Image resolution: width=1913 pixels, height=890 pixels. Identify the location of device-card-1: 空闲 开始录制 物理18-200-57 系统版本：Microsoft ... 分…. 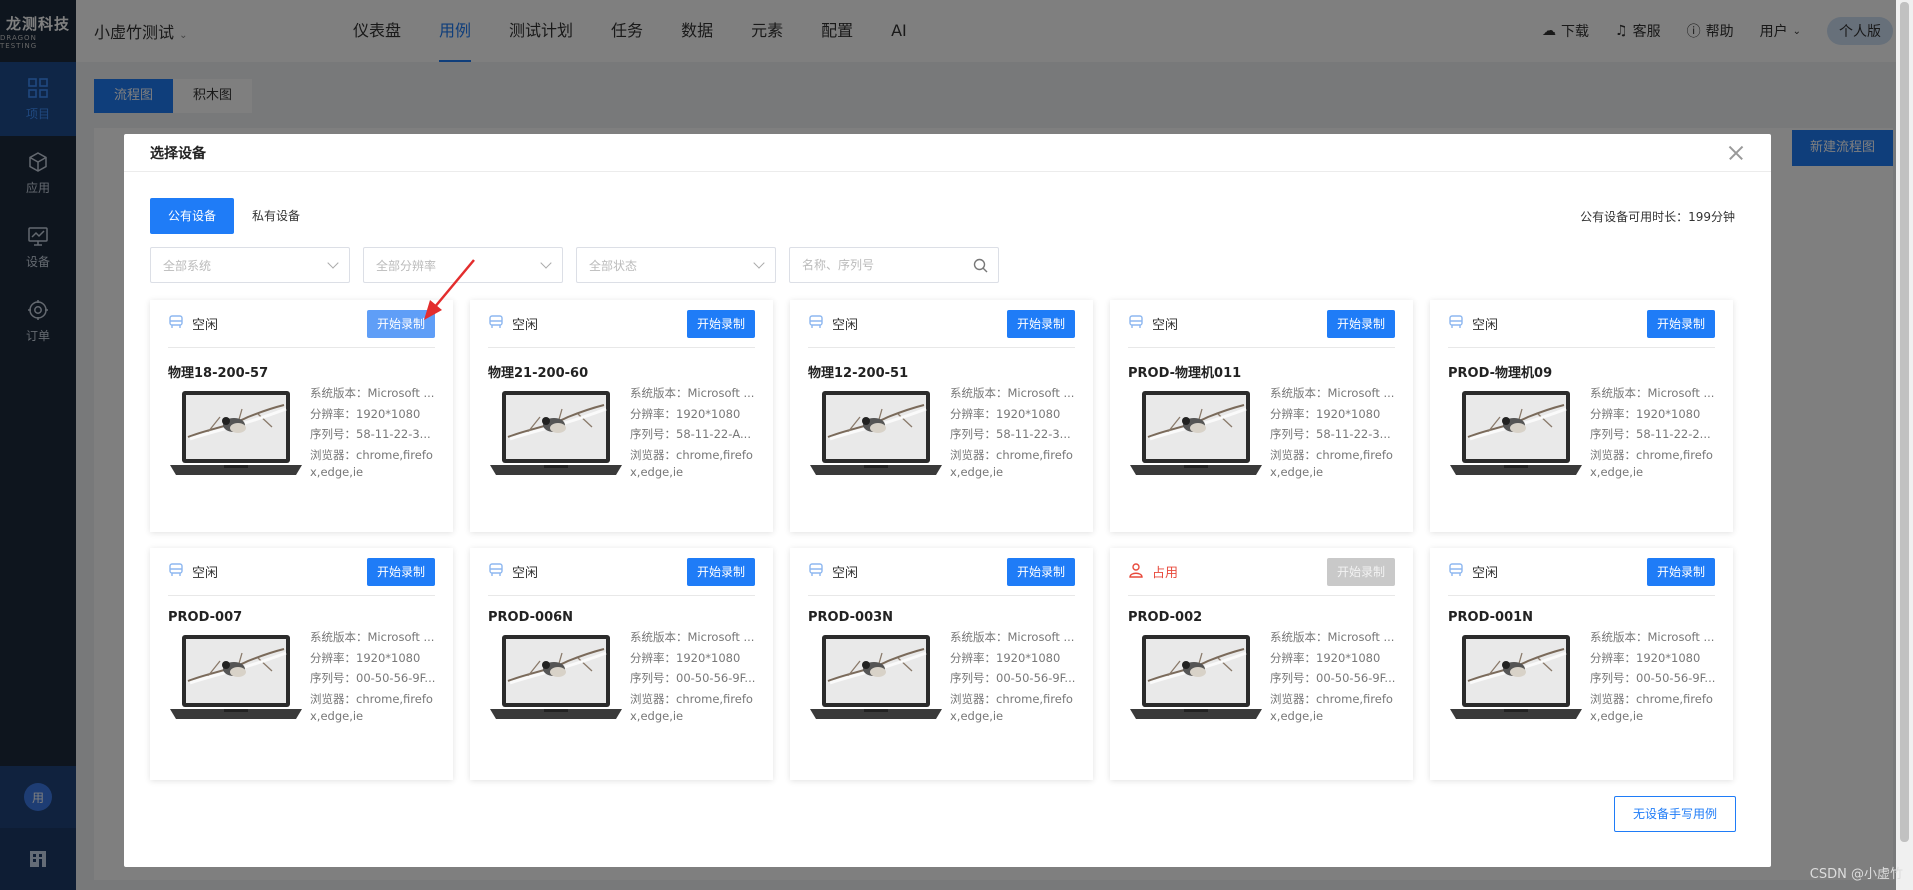
(301, 416).